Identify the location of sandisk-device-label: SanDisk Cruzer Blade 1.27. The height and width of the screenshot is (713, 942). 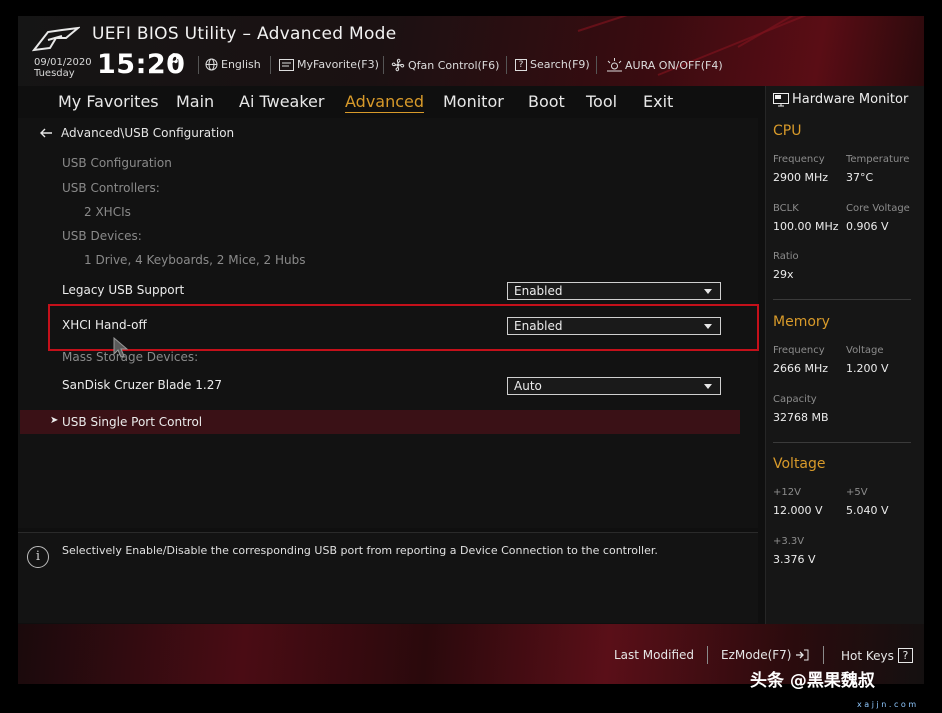
(142, 385).